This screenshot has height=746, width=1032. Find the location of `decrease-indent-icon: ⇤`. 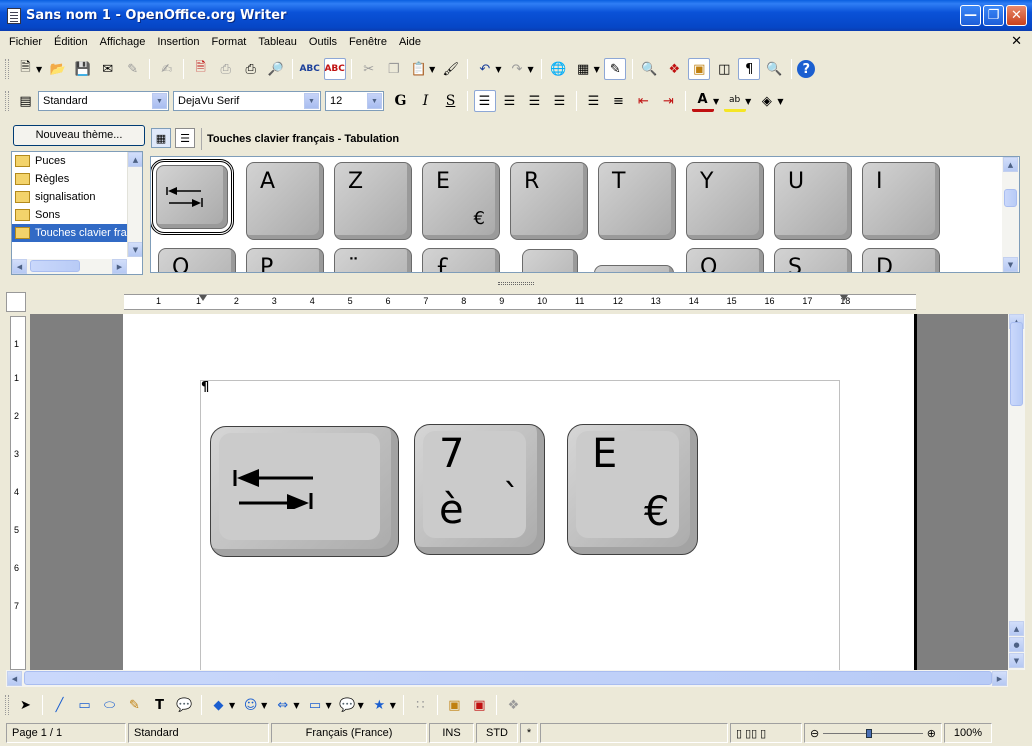

decrease-indent-icon: ⇤ is located at coordinates (644, 101).